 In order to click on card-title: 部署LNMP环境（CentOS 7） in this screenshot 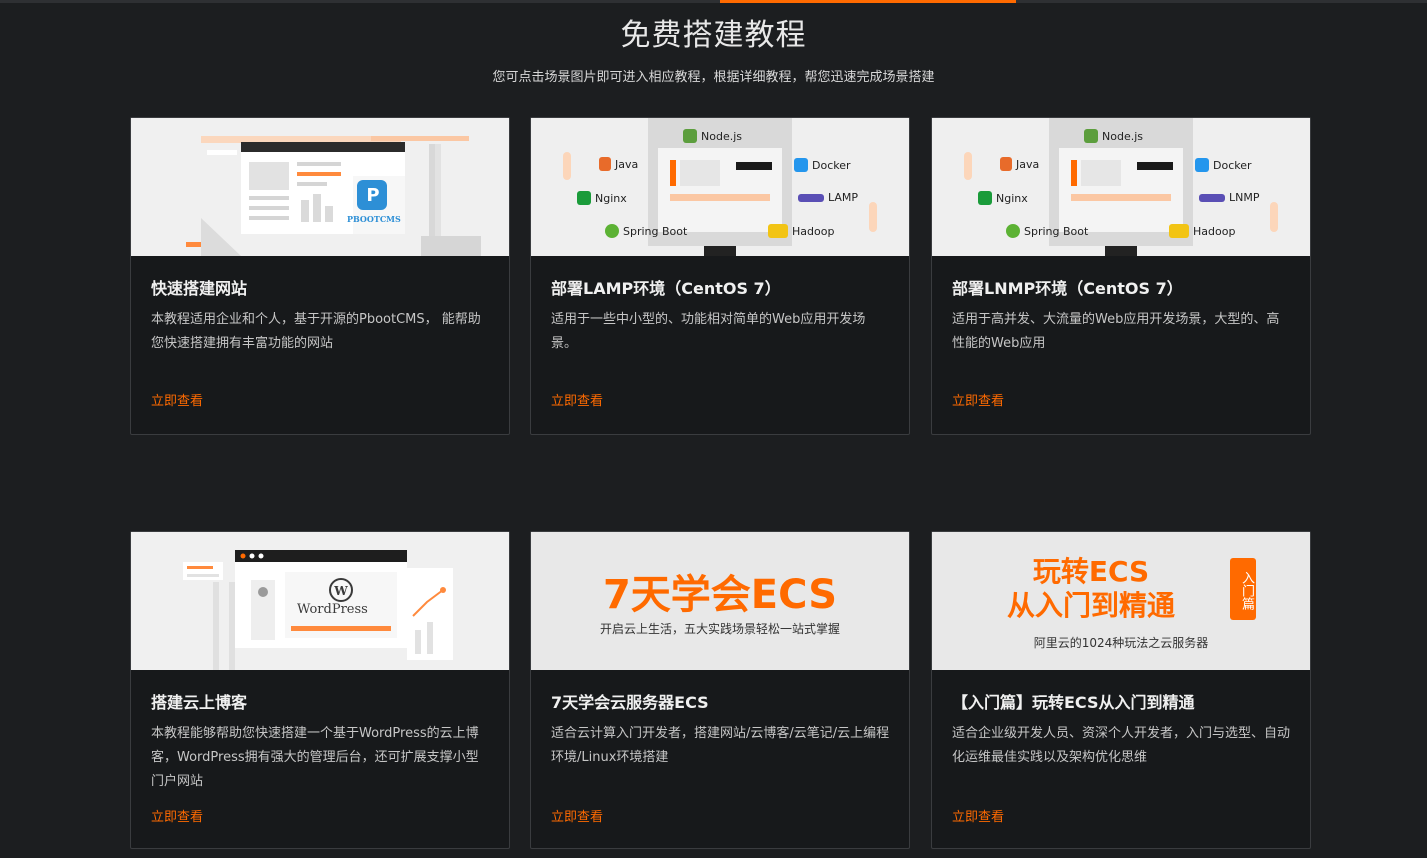, I will do `click(1067, 288)`.